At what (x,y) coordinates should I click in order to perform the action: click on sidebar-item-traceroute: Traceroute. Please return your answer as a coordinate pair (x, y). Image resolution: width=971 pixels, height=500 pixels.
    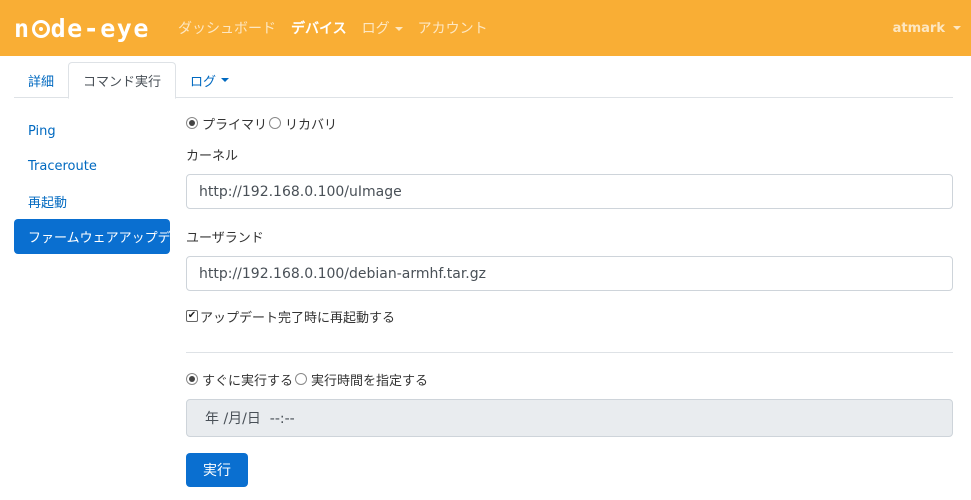
    Looking at the image, I should click on (92, 166).